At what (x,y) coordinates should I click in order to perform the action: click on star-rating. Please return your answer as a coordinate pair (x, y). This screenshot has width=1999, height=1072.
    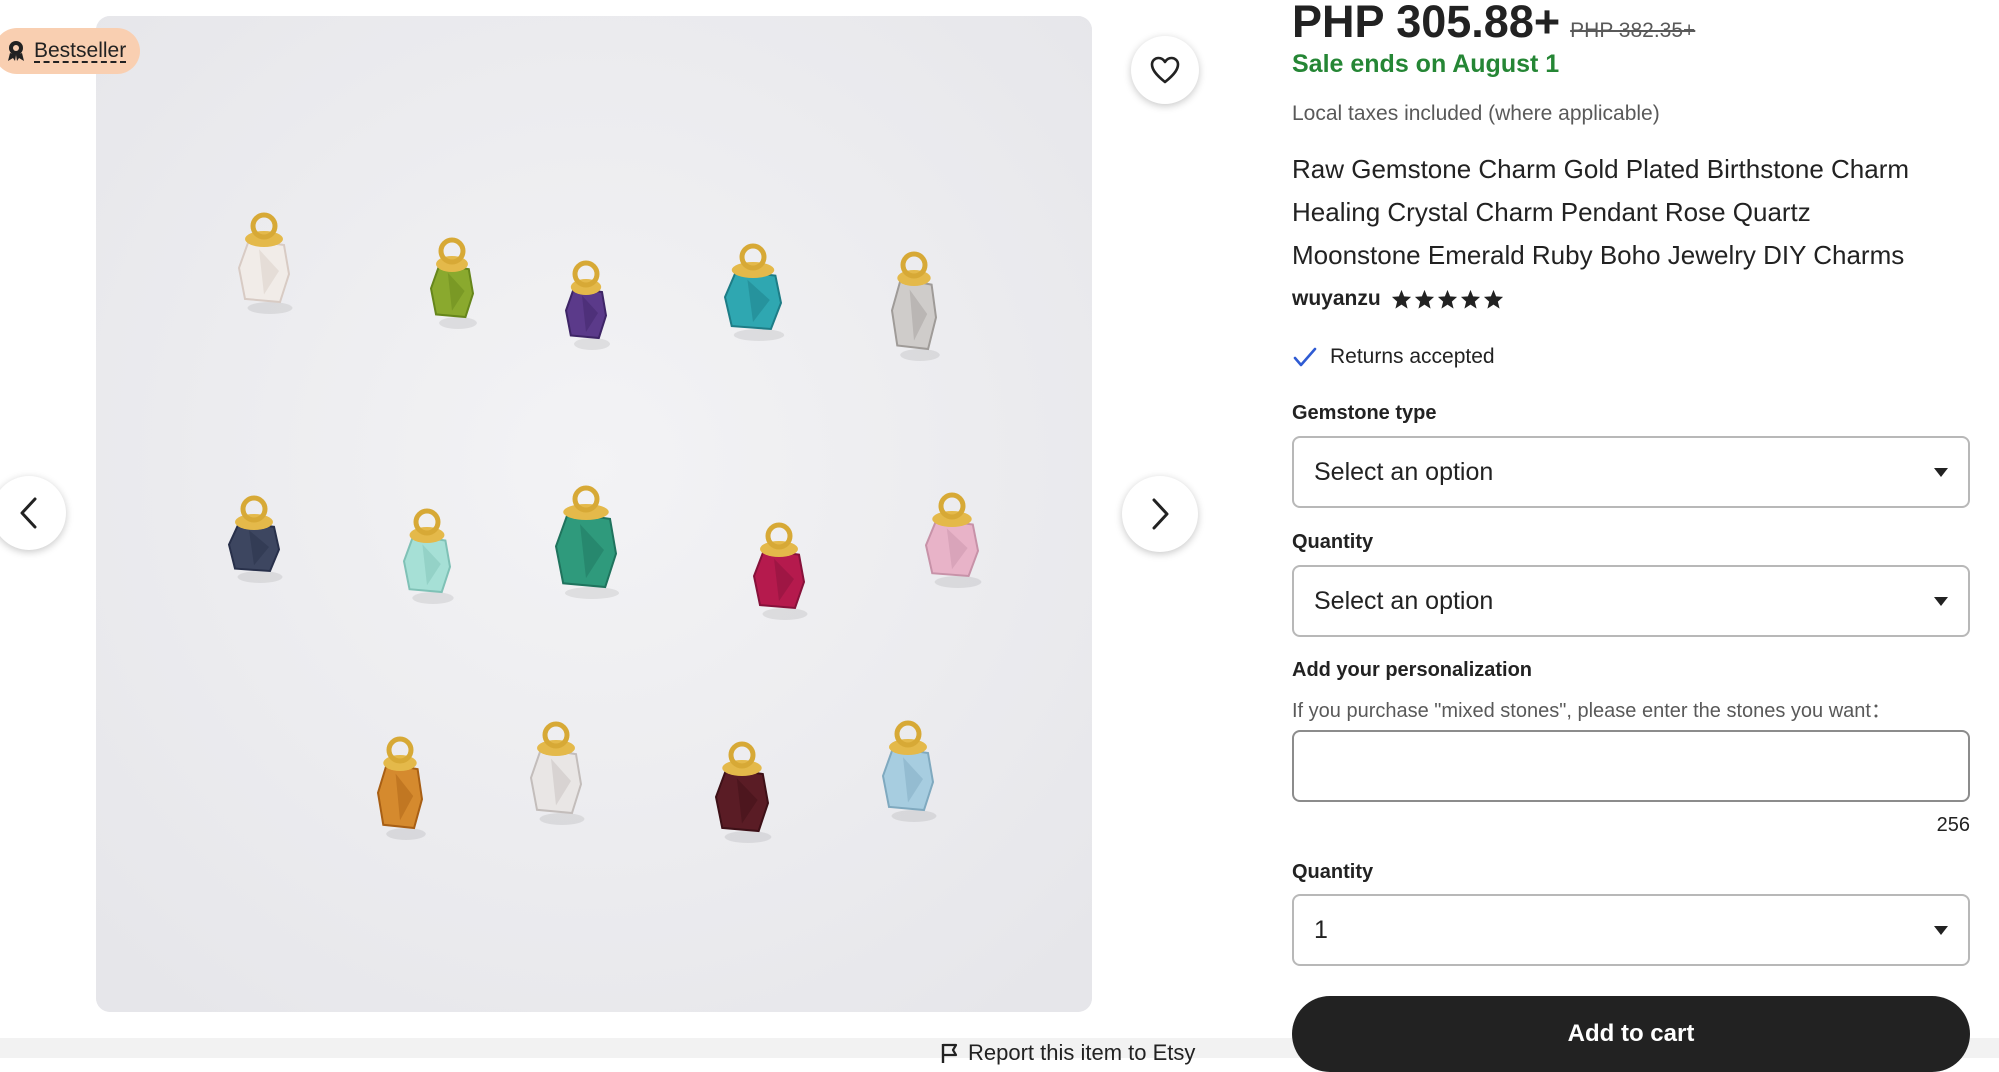
    Looking at the image, I should click on (1447, 299).